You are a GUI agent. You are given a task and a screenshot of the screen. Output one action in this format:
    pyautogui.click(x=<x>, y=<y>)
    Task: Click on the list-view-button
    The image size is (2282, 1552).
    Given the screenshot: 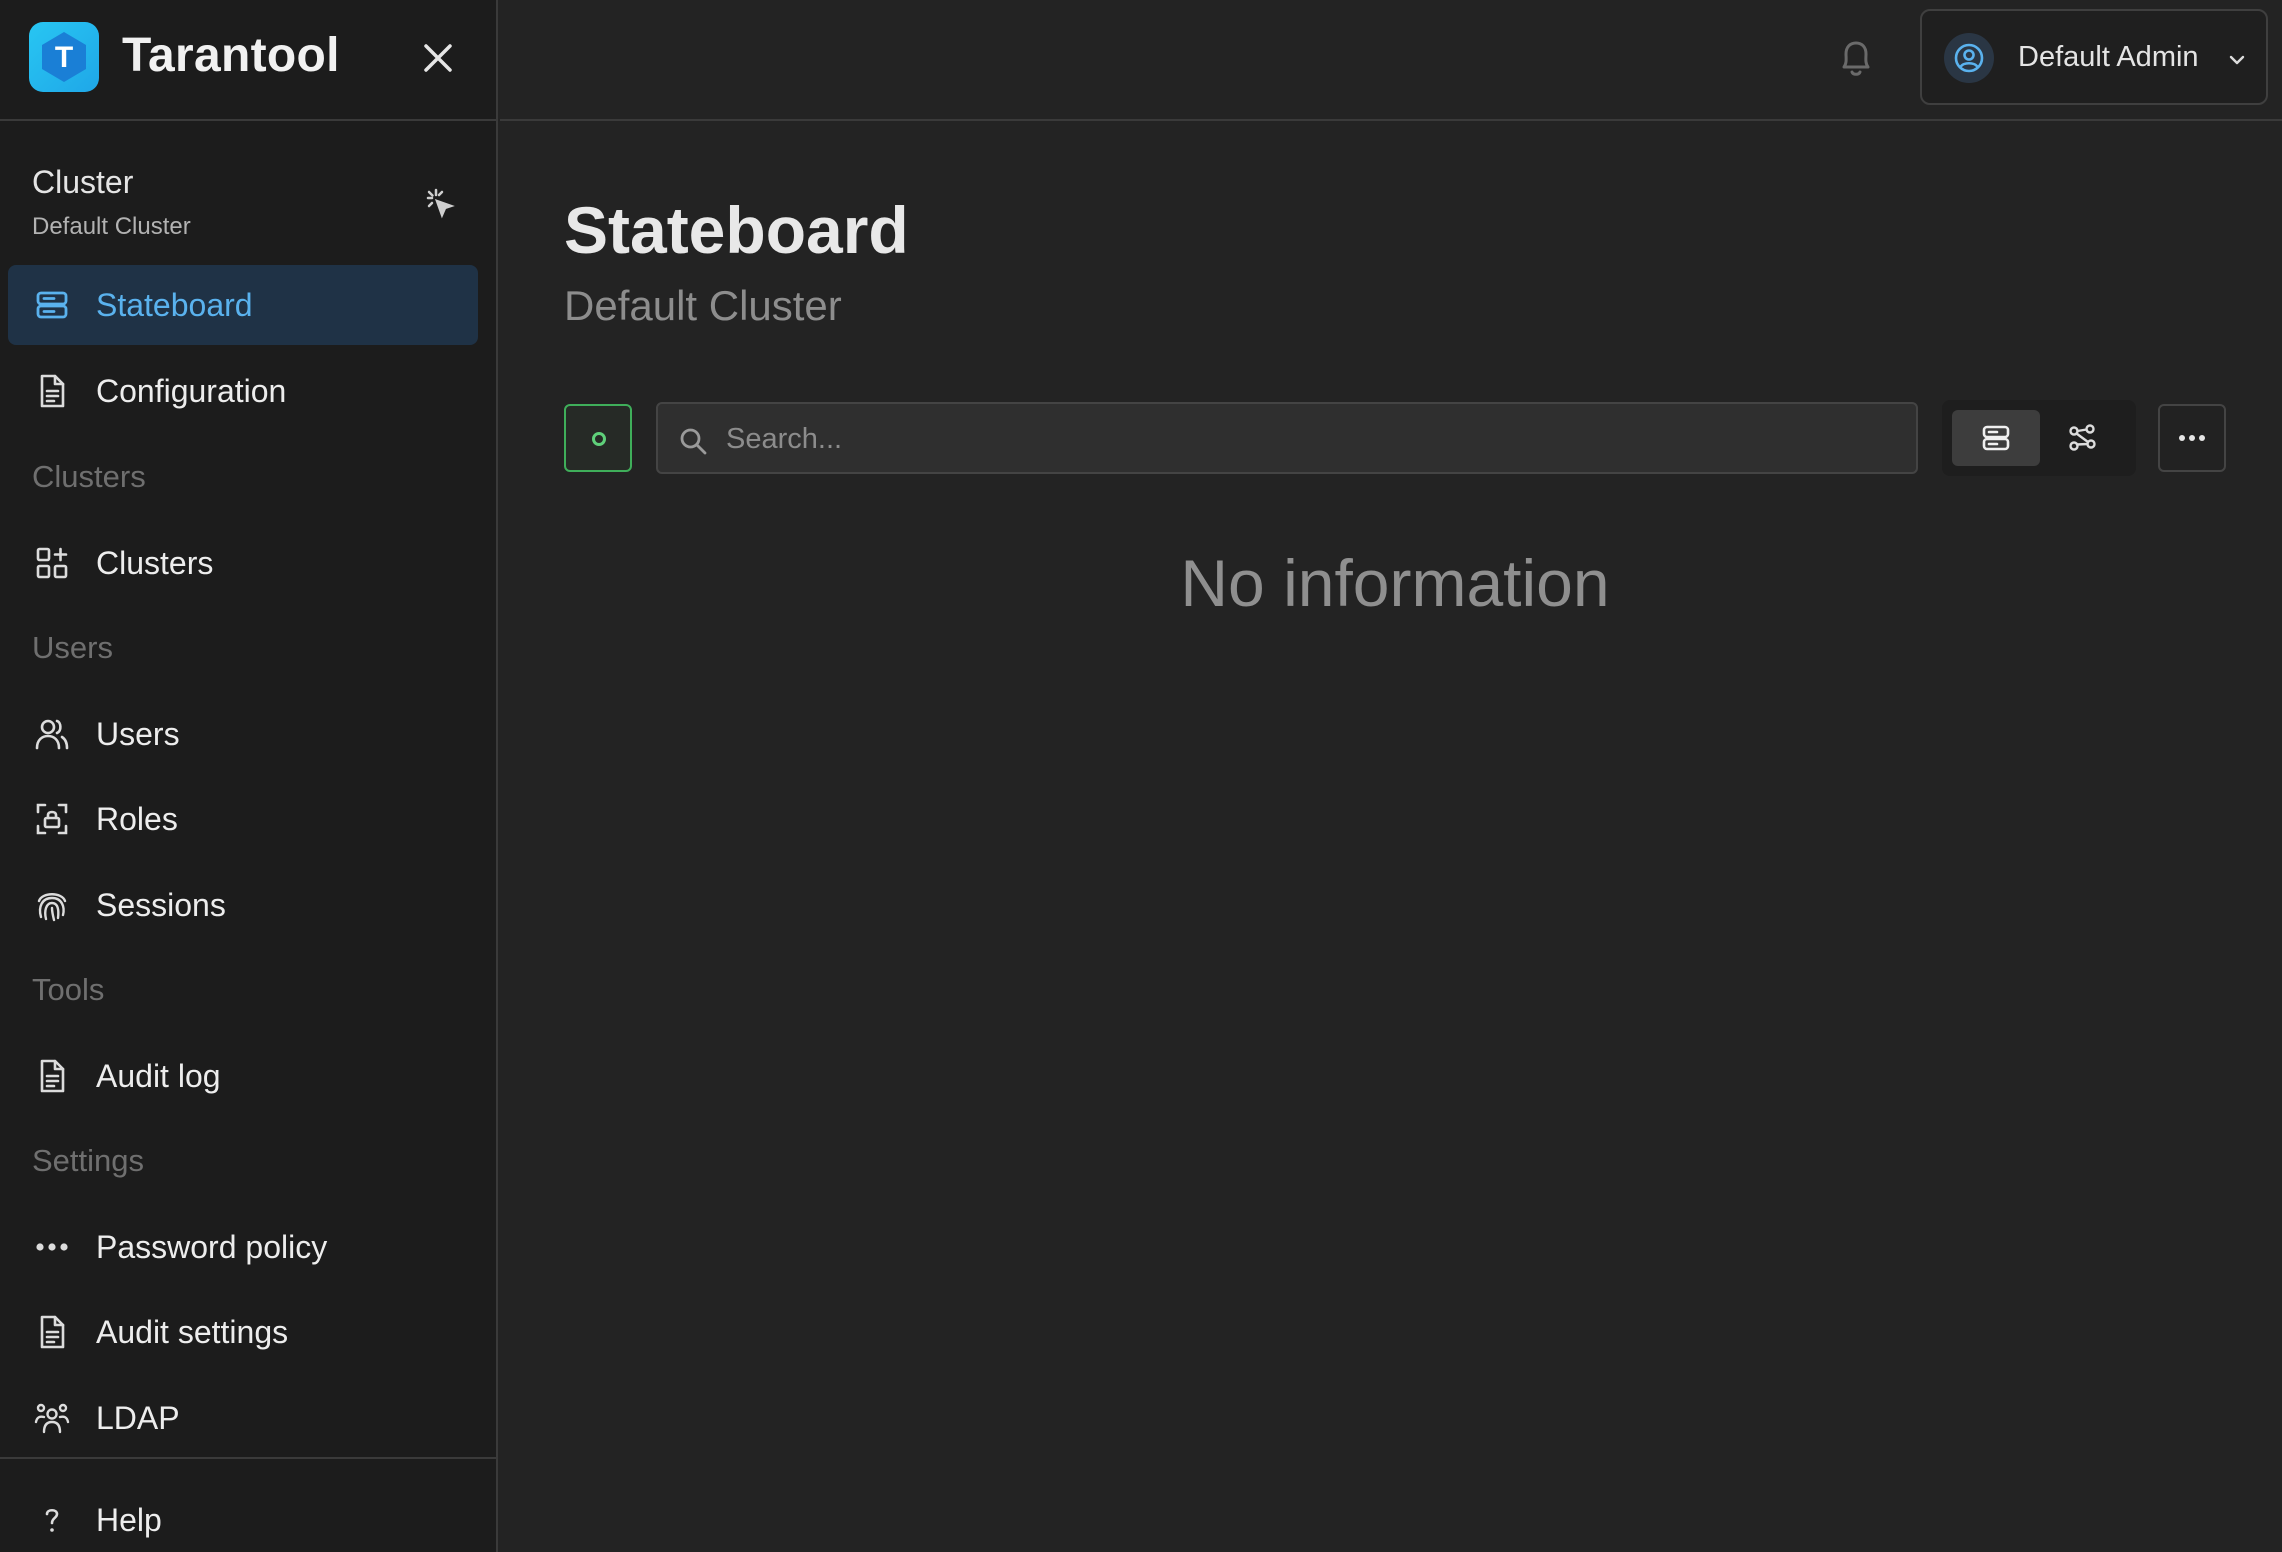 What is the action you would take?
    pyautogui.click(x=1996, y=438)
    